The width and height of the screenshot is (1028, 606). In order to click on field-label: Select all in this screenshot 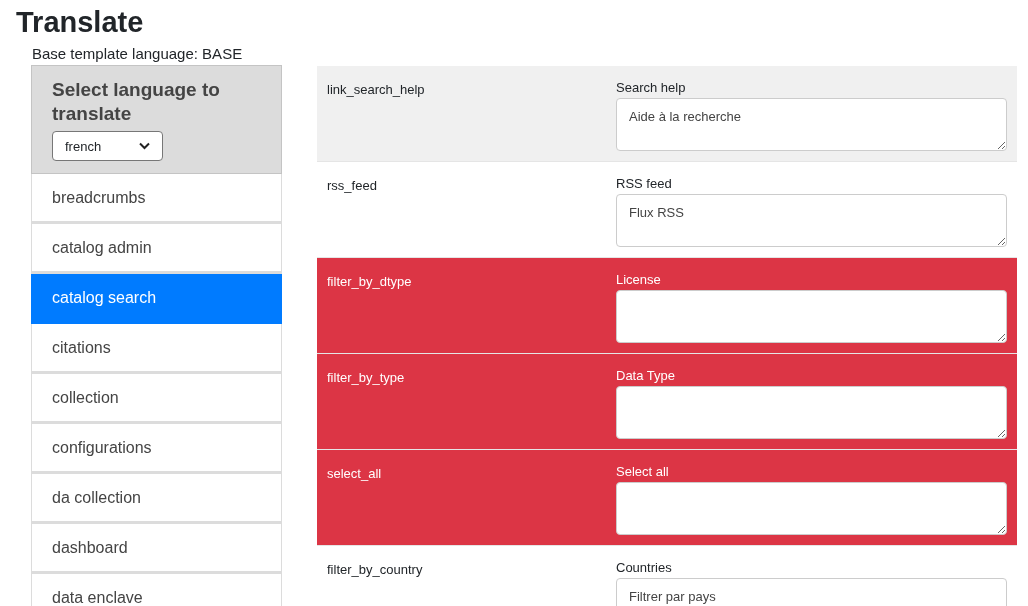, I will do `click(642, 472)`.